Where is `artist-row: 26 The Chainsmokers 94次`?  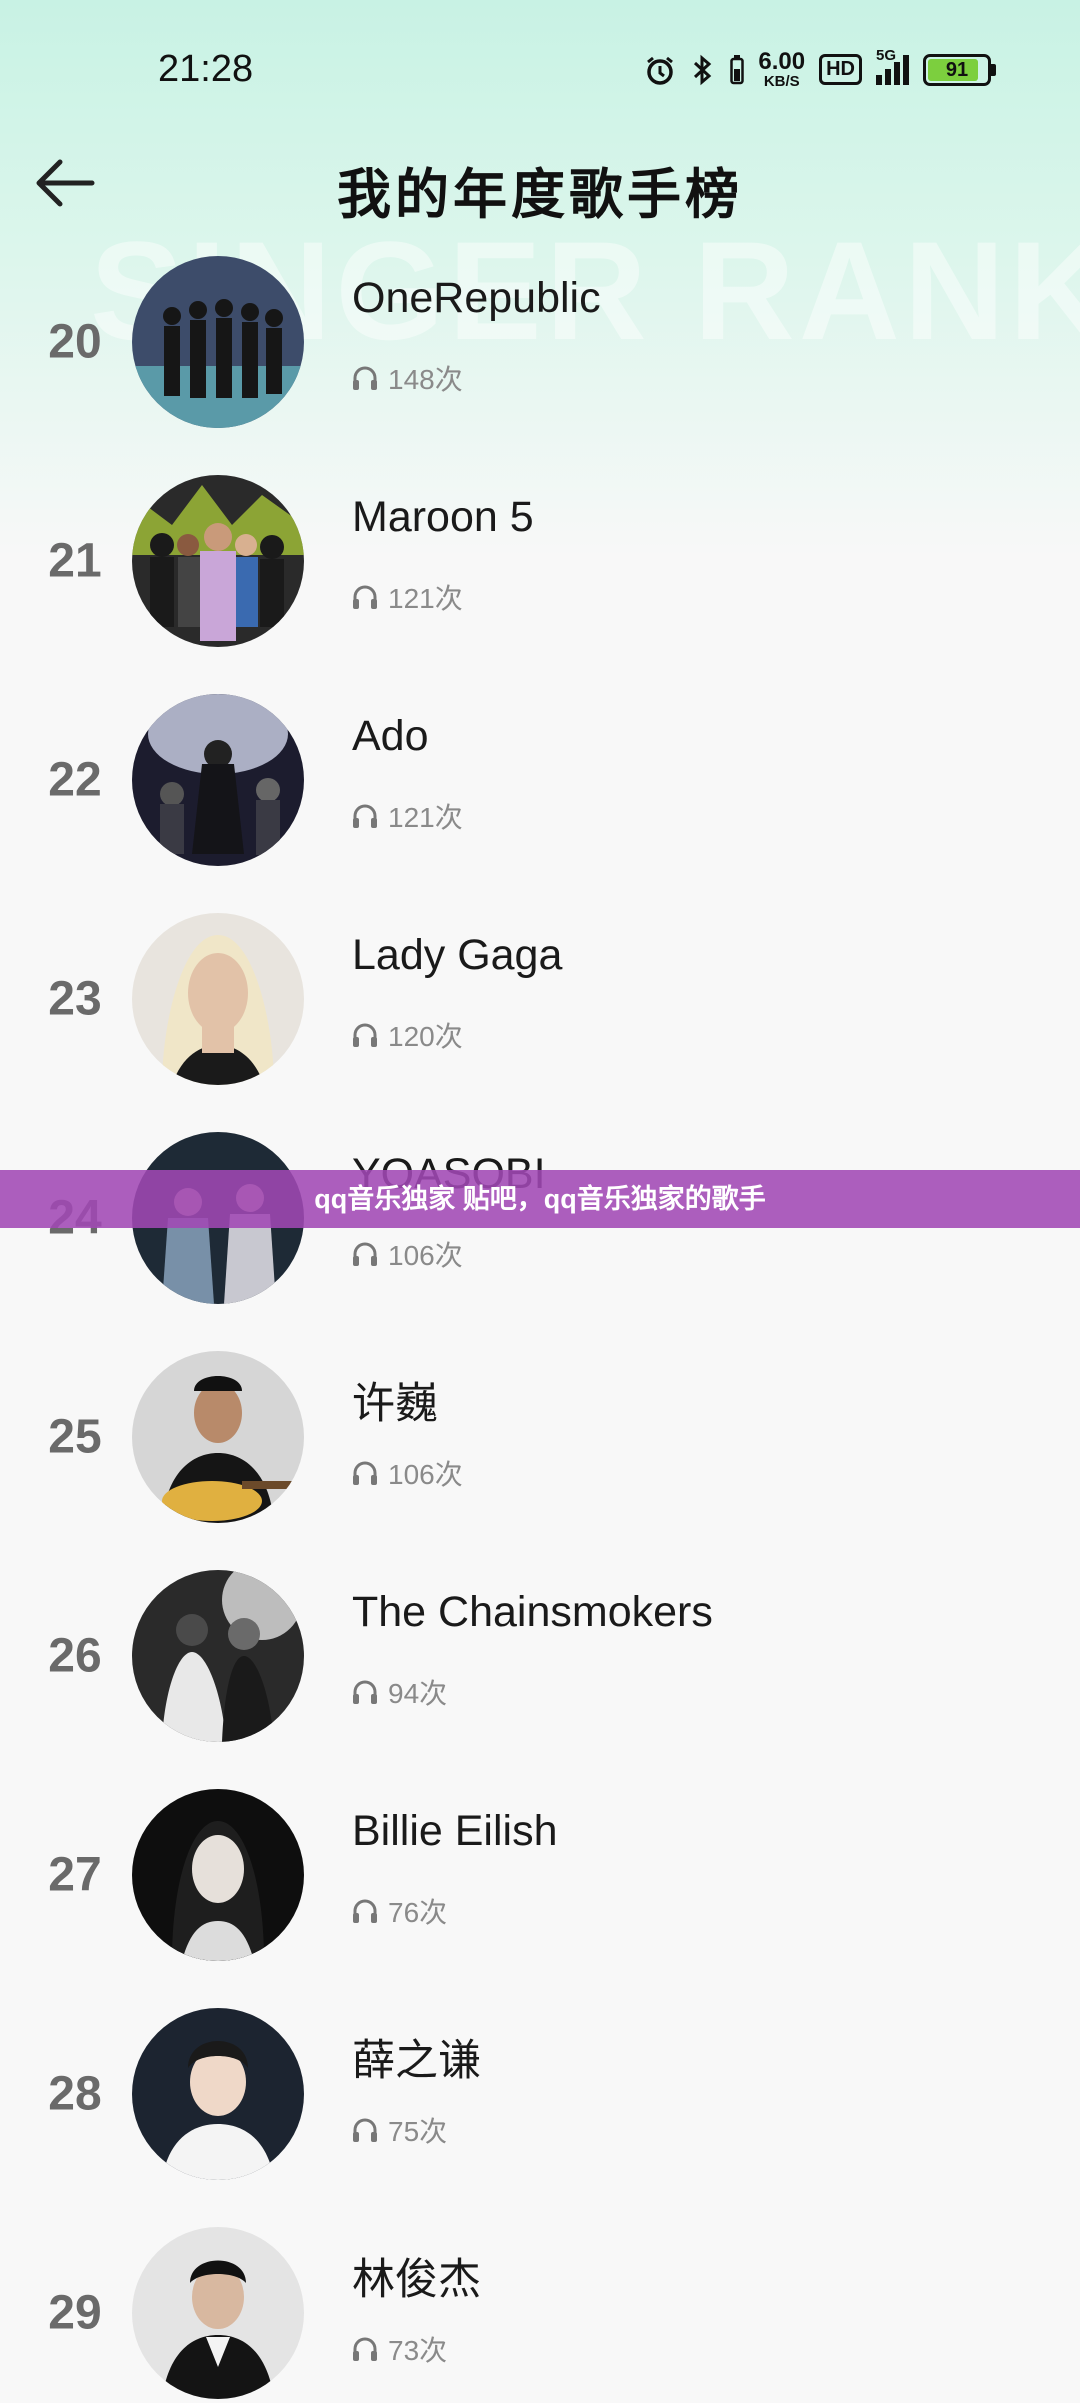 artist-row: 26 The Chainsmokers 94次 is located at coordinates (540, 1656).